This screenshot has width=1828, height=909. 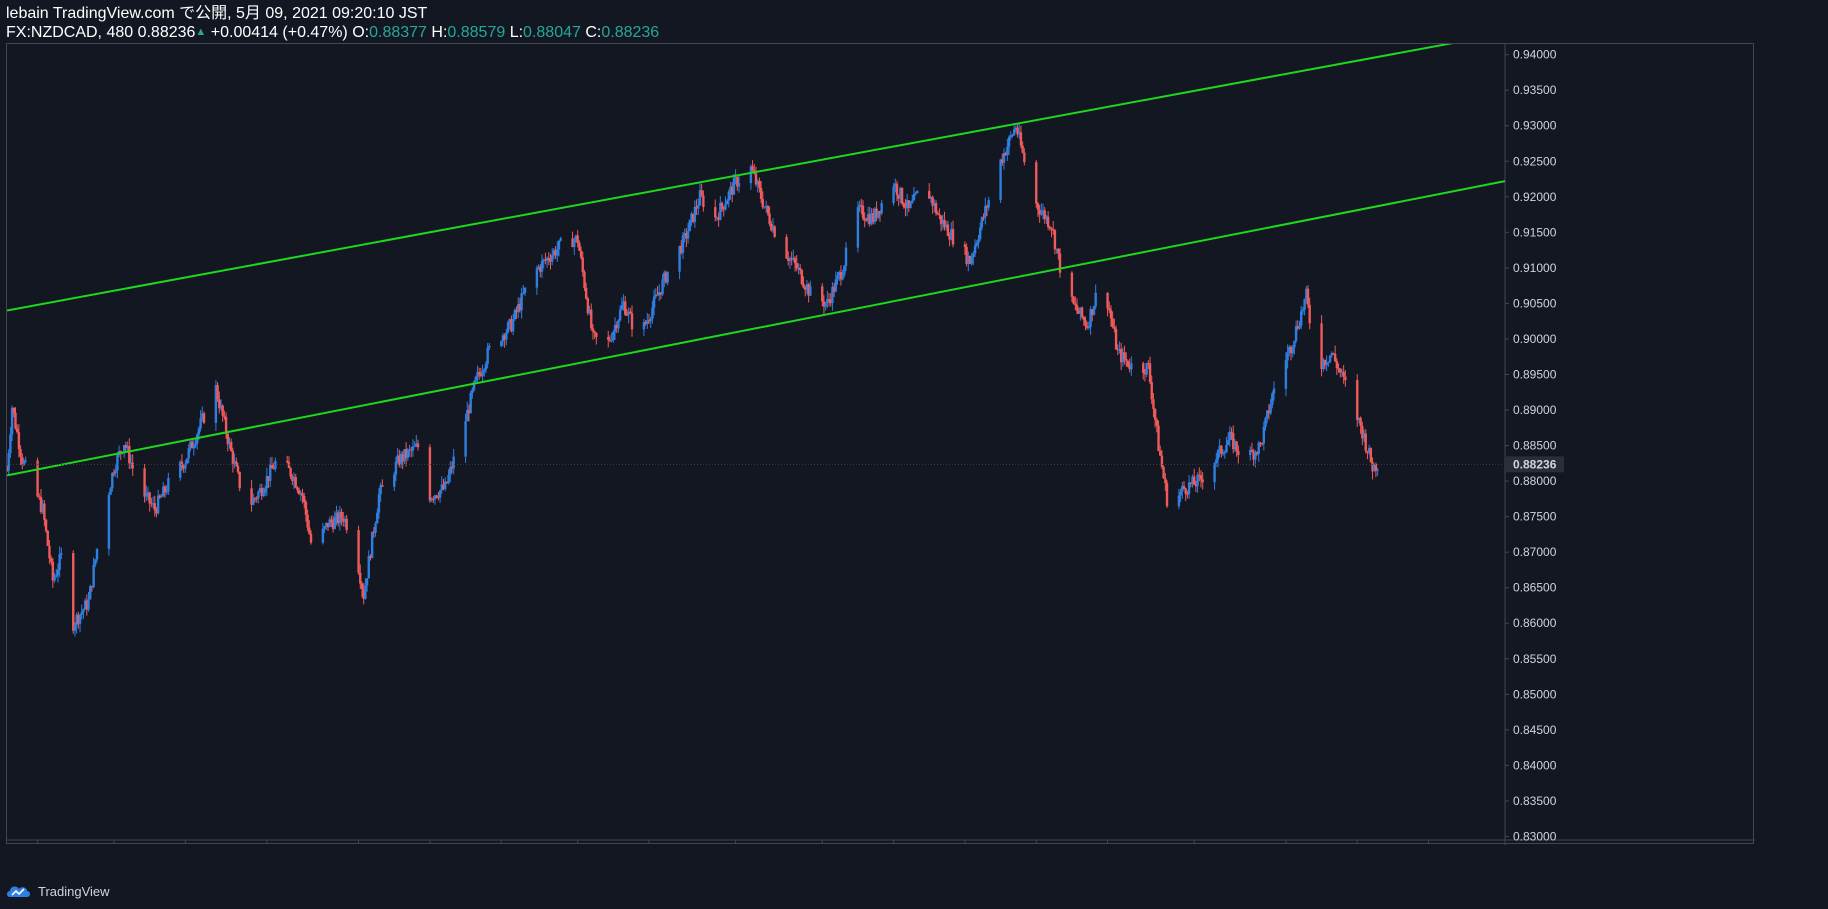 I want to click on y-tick-label: 0.83000, so click(x=1535, y=836).